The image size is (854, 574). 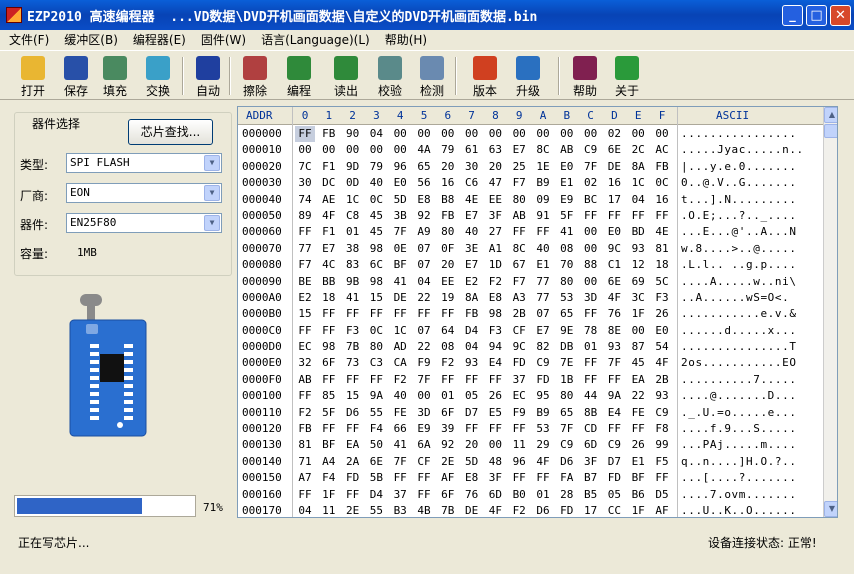 I want to click on ascii-text: .....Jyac.....n.., so click(x=742, y=150).